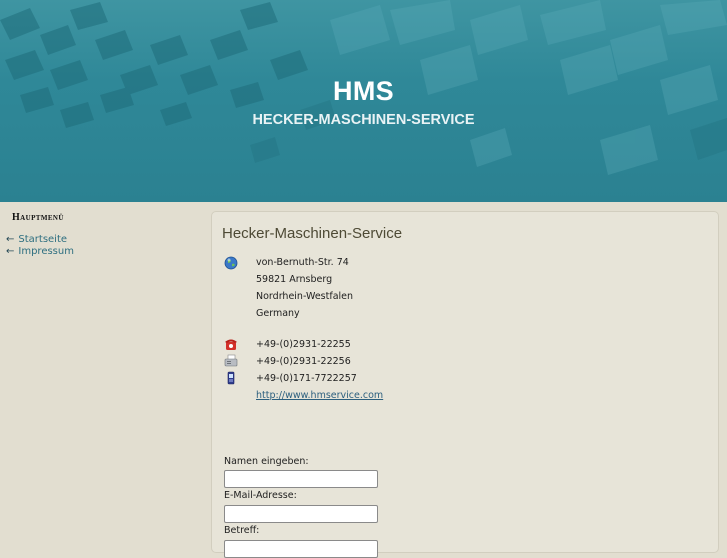  What do you see at coordinates (278, 313) in the screenshot?
I see `address-country: Germany` at bounding box center [278, 313].